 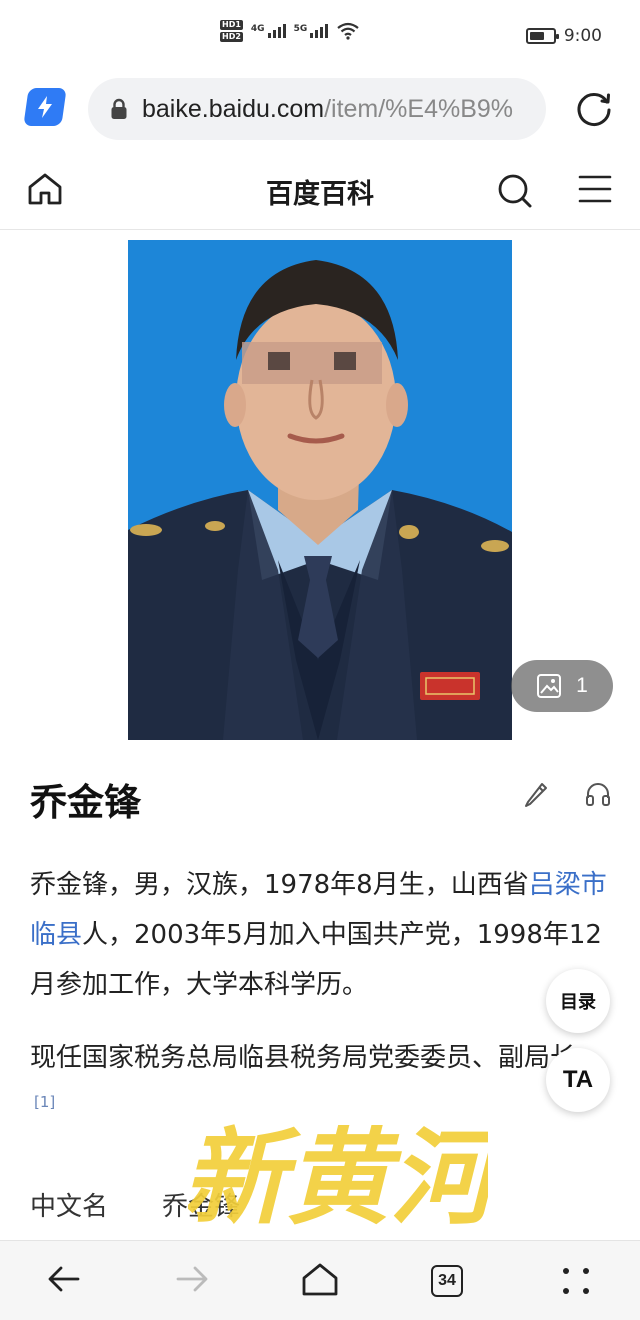 I want to click on position-text: 现任国家税务总局临县税务局党委委员、副局长。, so click(x=316, y=1058).